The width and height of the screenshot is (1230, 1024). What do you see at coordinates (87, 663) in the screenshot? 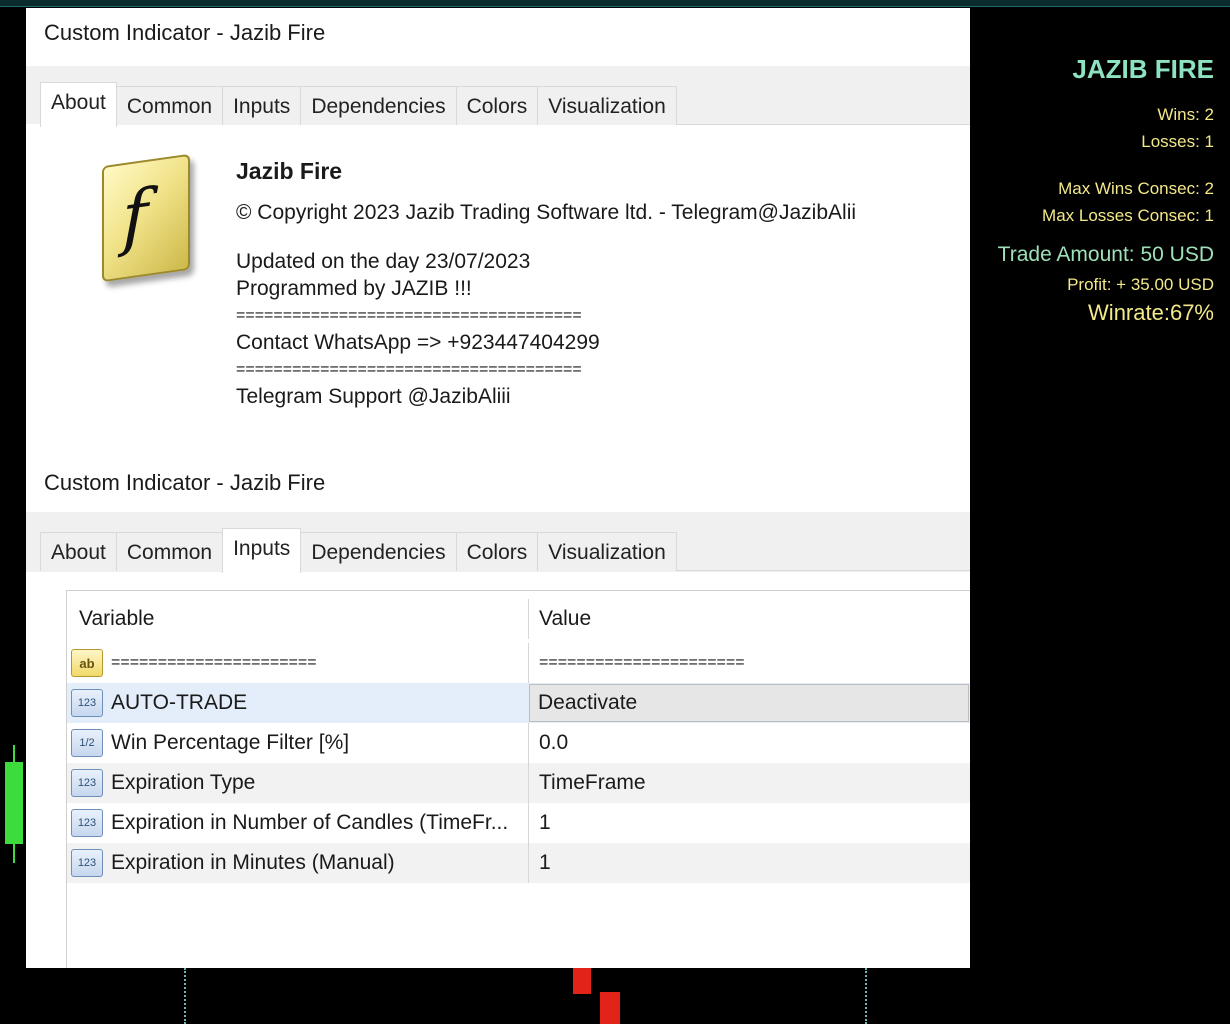
I see `string-type-icon: ab` at bounding box center [87, 663].